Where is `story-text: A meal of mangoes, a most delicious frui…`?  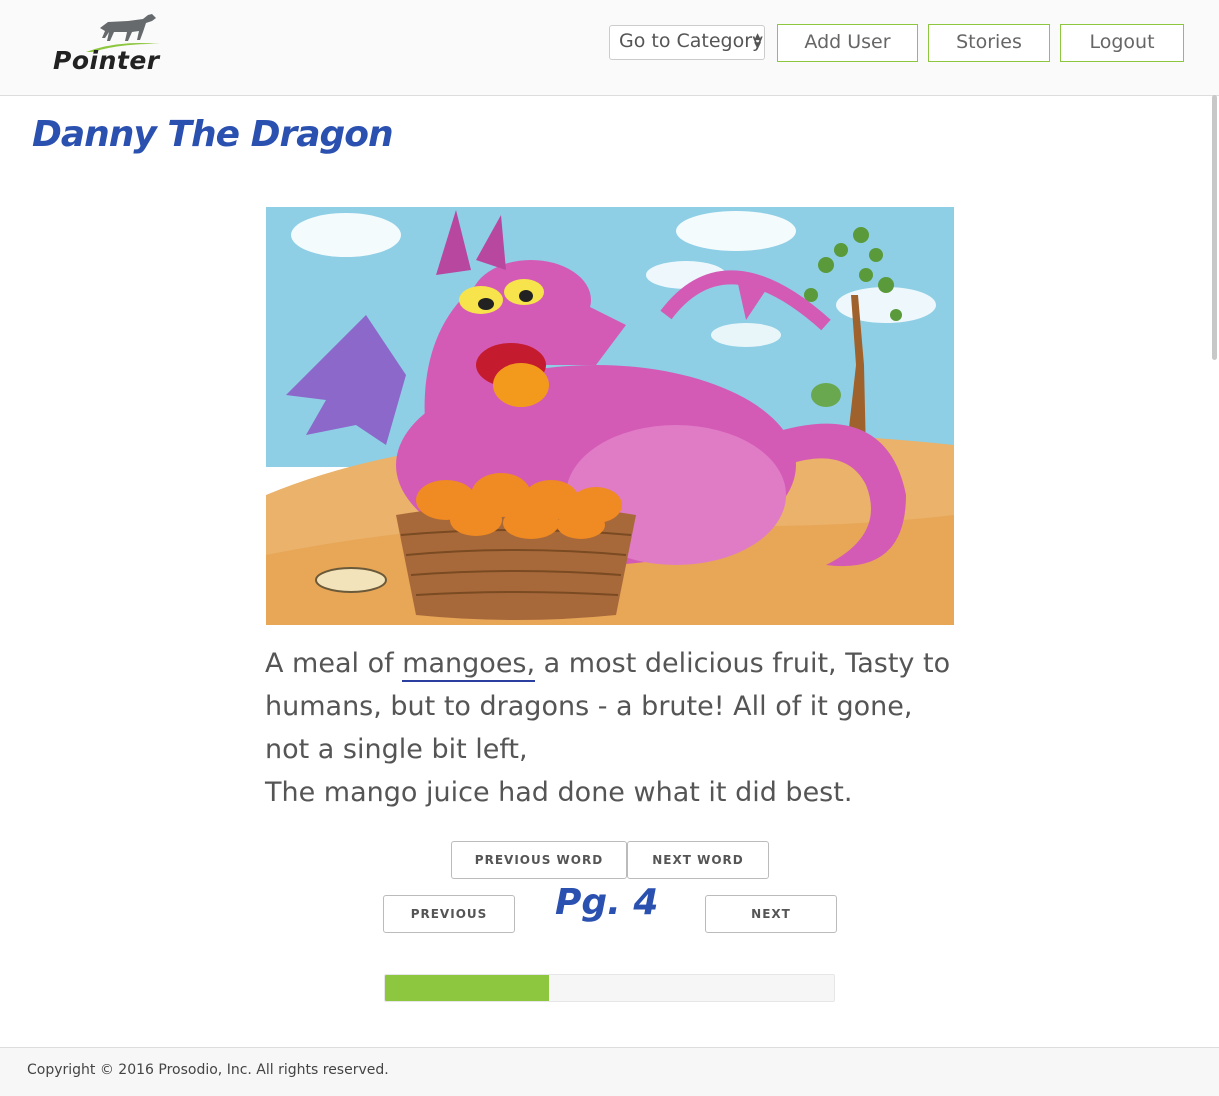
story-text: A meal of mangoes, a most delicious frui… is located at coordinates (615, 728).